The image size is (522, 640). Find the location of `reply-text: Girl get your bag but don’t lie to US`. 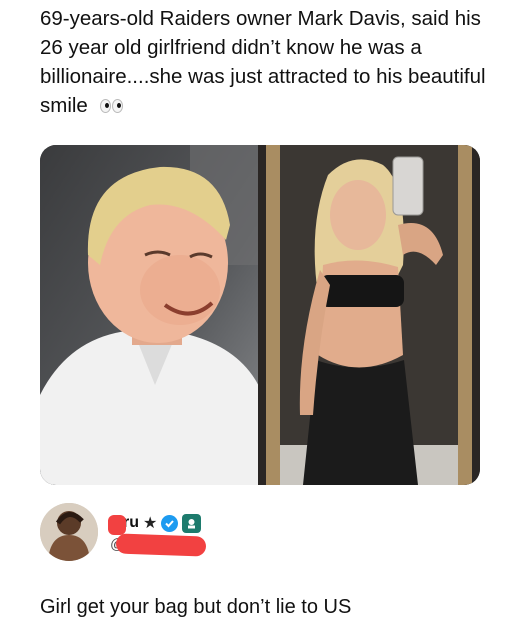

reply-text: Girl get your bag but don’t lie to US is located at coordinates (196, 607).